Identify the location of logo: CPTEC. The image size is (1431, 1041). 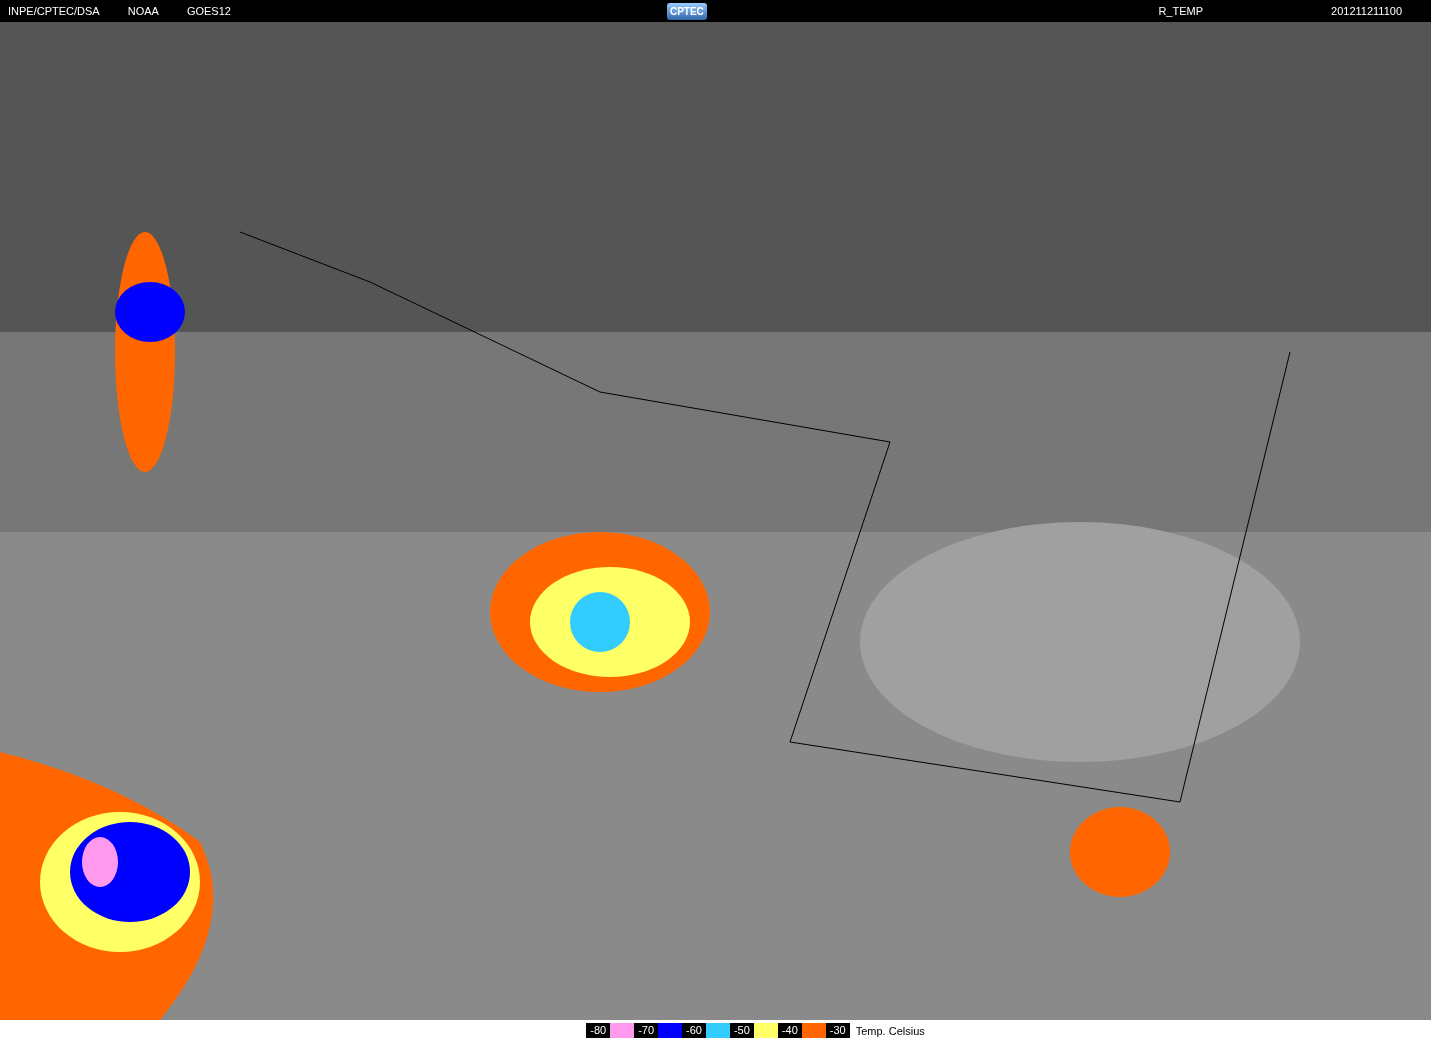
(686, 11).